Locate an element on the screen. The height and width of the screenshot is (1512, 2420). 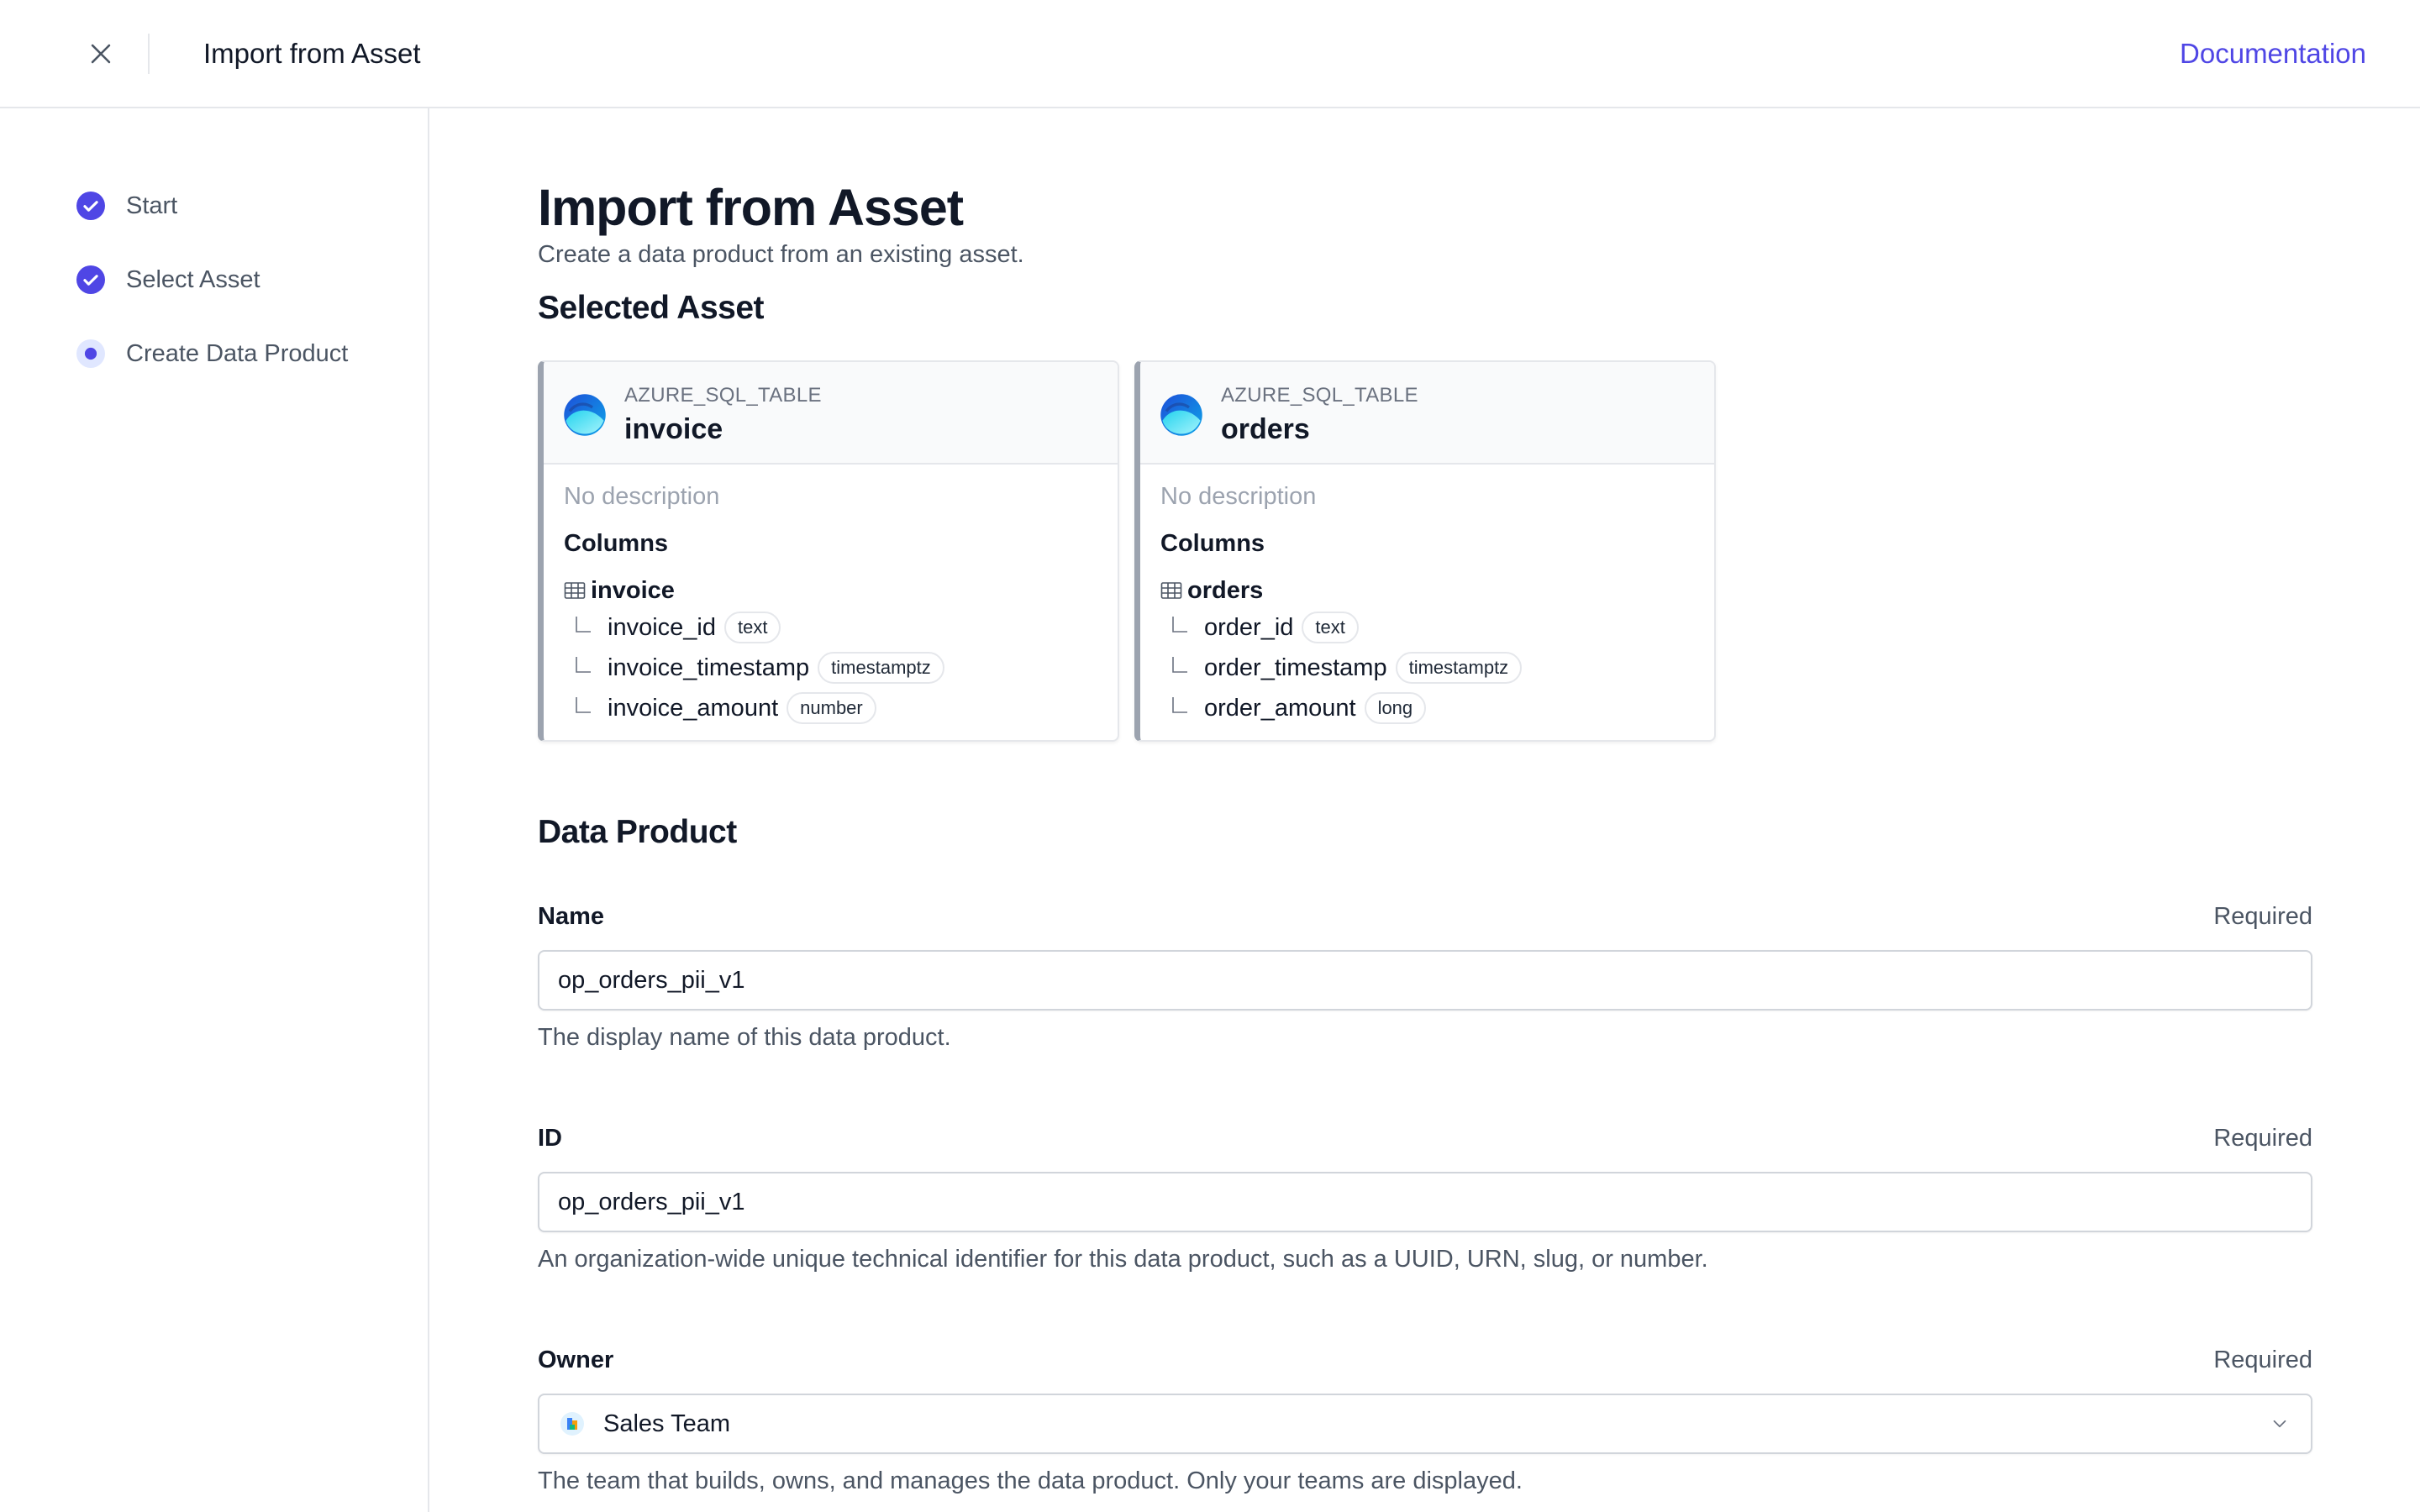
table-entry: invoice is located at coordinates (619, 590).